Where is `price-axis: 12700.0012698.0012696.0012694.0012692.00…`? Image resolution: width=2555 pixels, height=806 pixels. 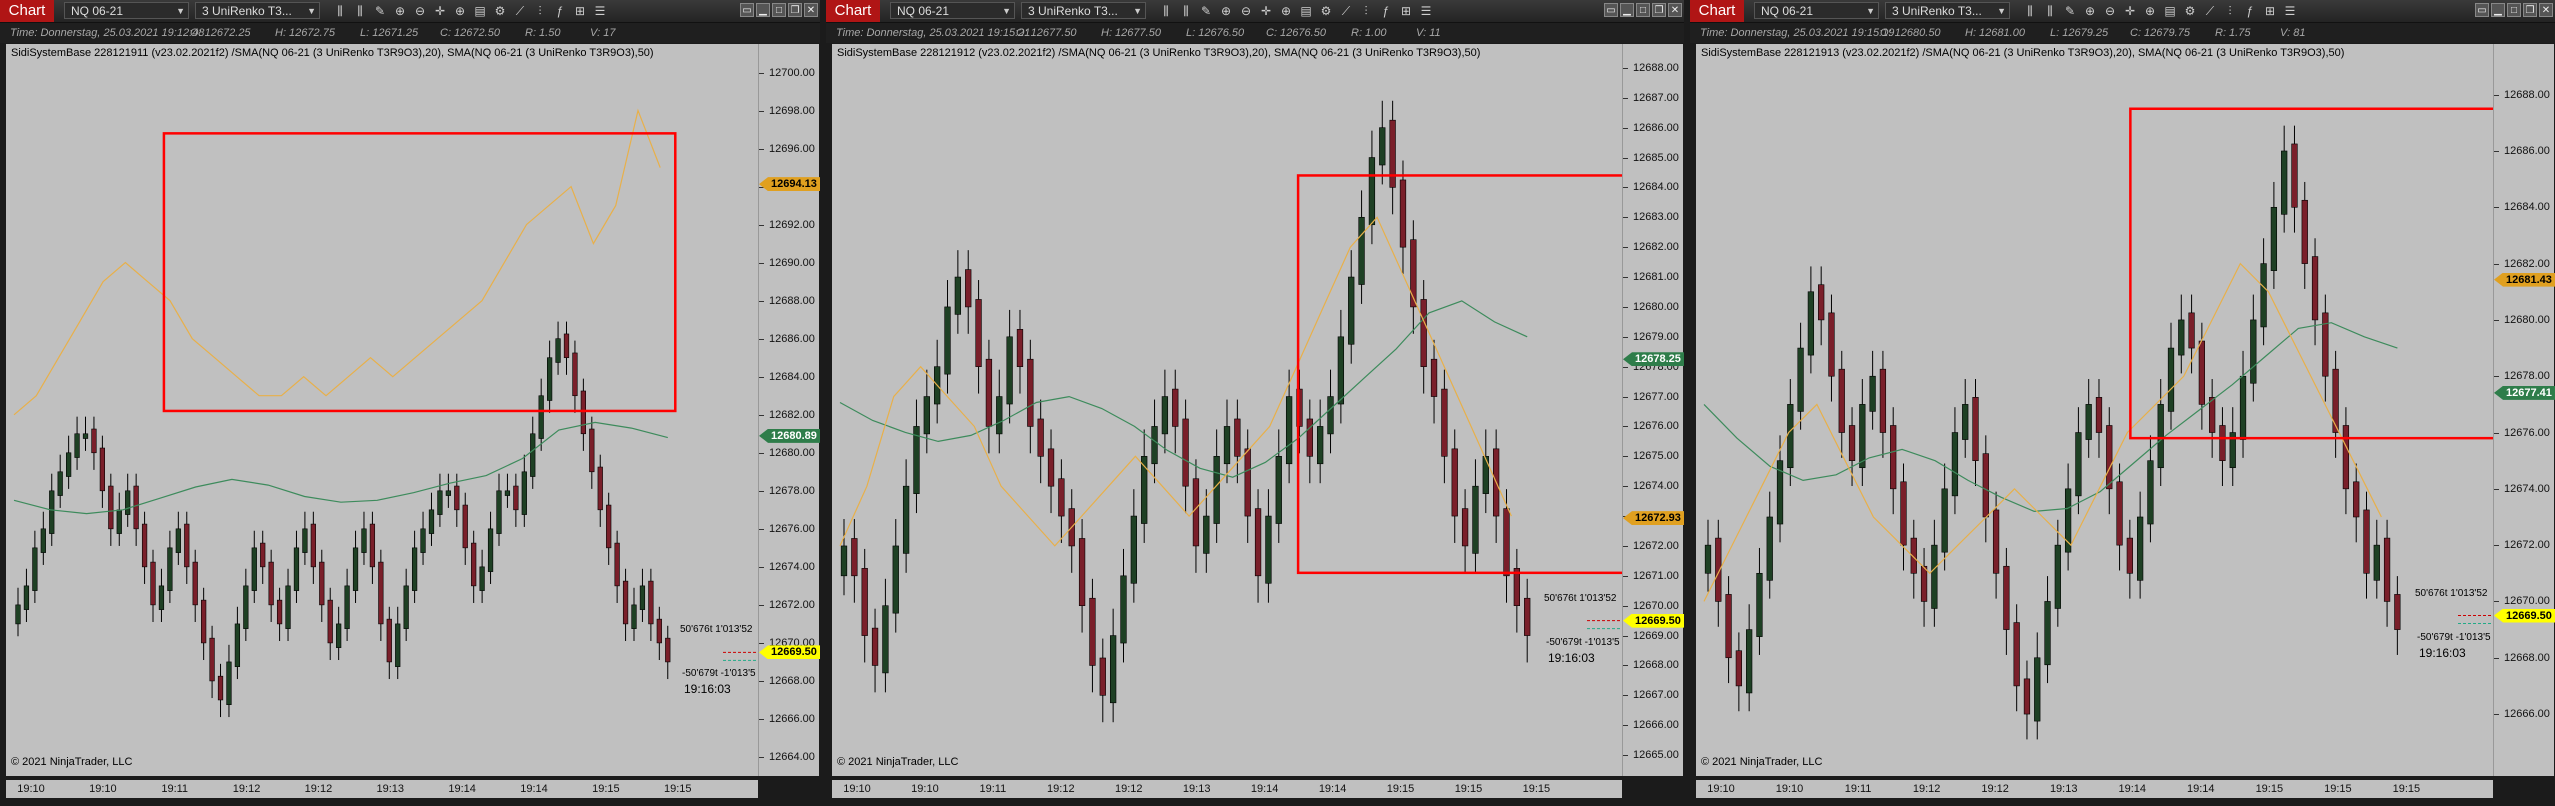 price-axis: 12700.0012698.0012696.0012694.0012692.00… is located at coordinates (789, 410).